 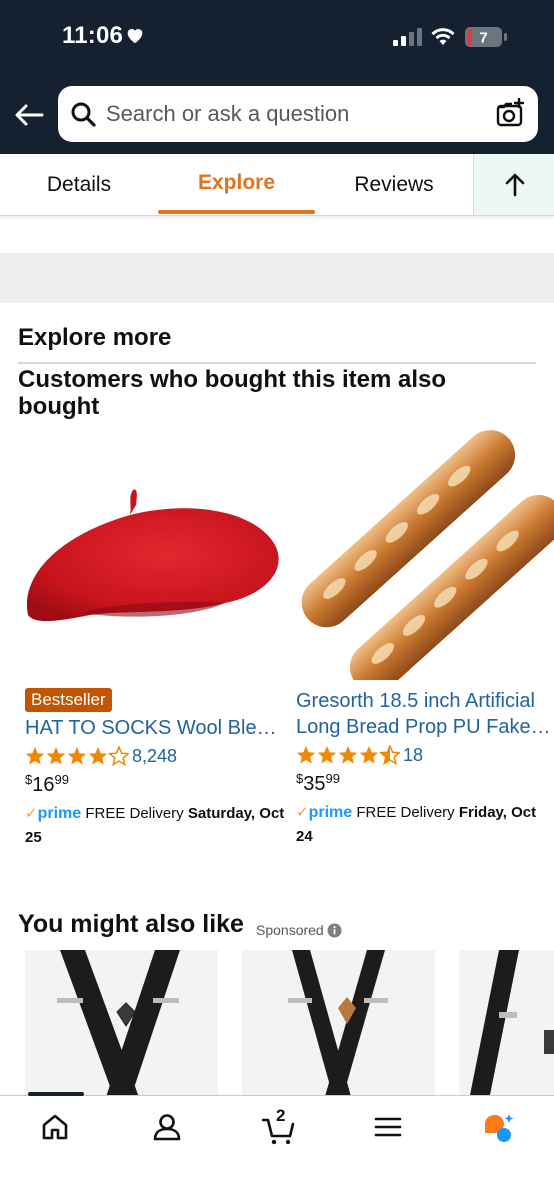 I want to click on product-title-line-1: Gresorth 18.5 inch Artificial, so click(x=425, y=701).